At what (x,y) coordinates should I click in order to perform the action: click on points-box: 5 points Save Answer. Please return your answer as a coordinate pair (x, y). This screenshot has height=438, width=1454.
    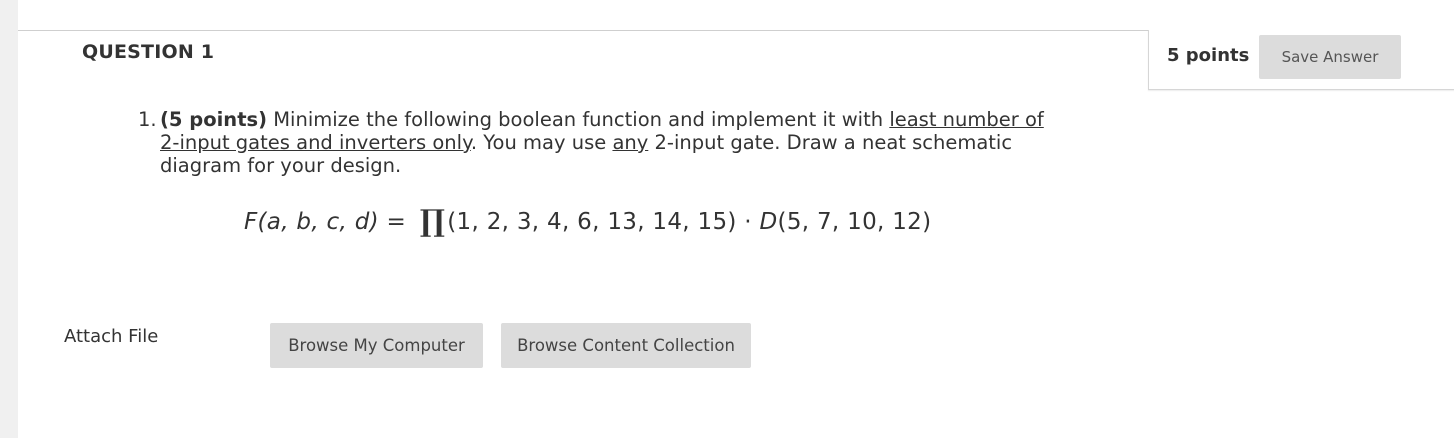
    Looking at the image, I should click on (1301, 60).